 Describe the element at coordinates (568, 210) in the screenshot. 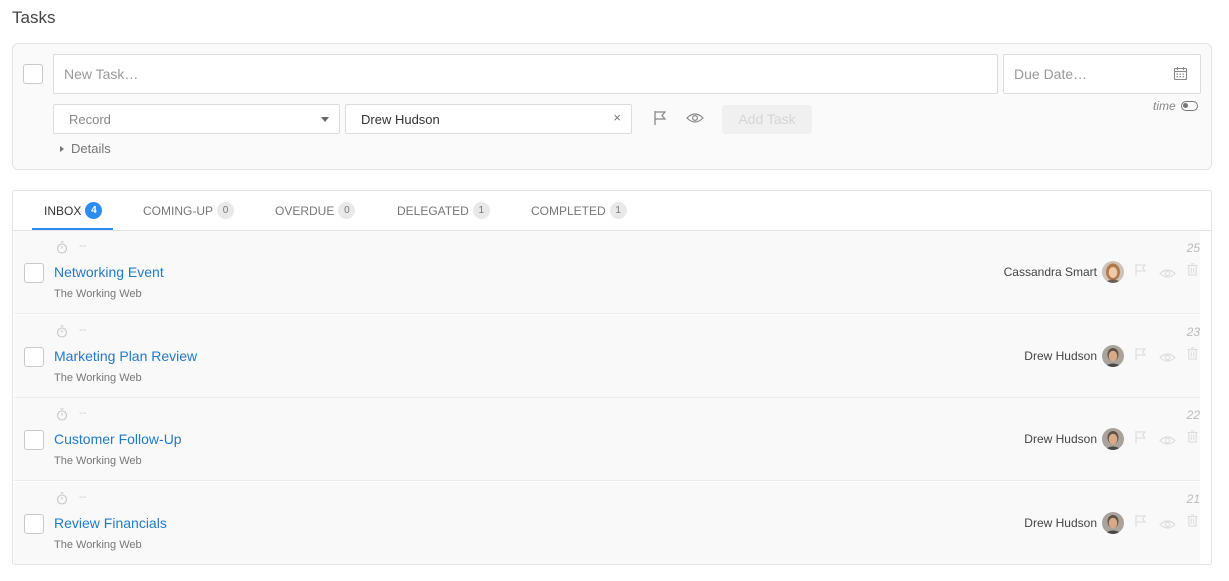

I see `tab-label: COMPLETED` at that location.